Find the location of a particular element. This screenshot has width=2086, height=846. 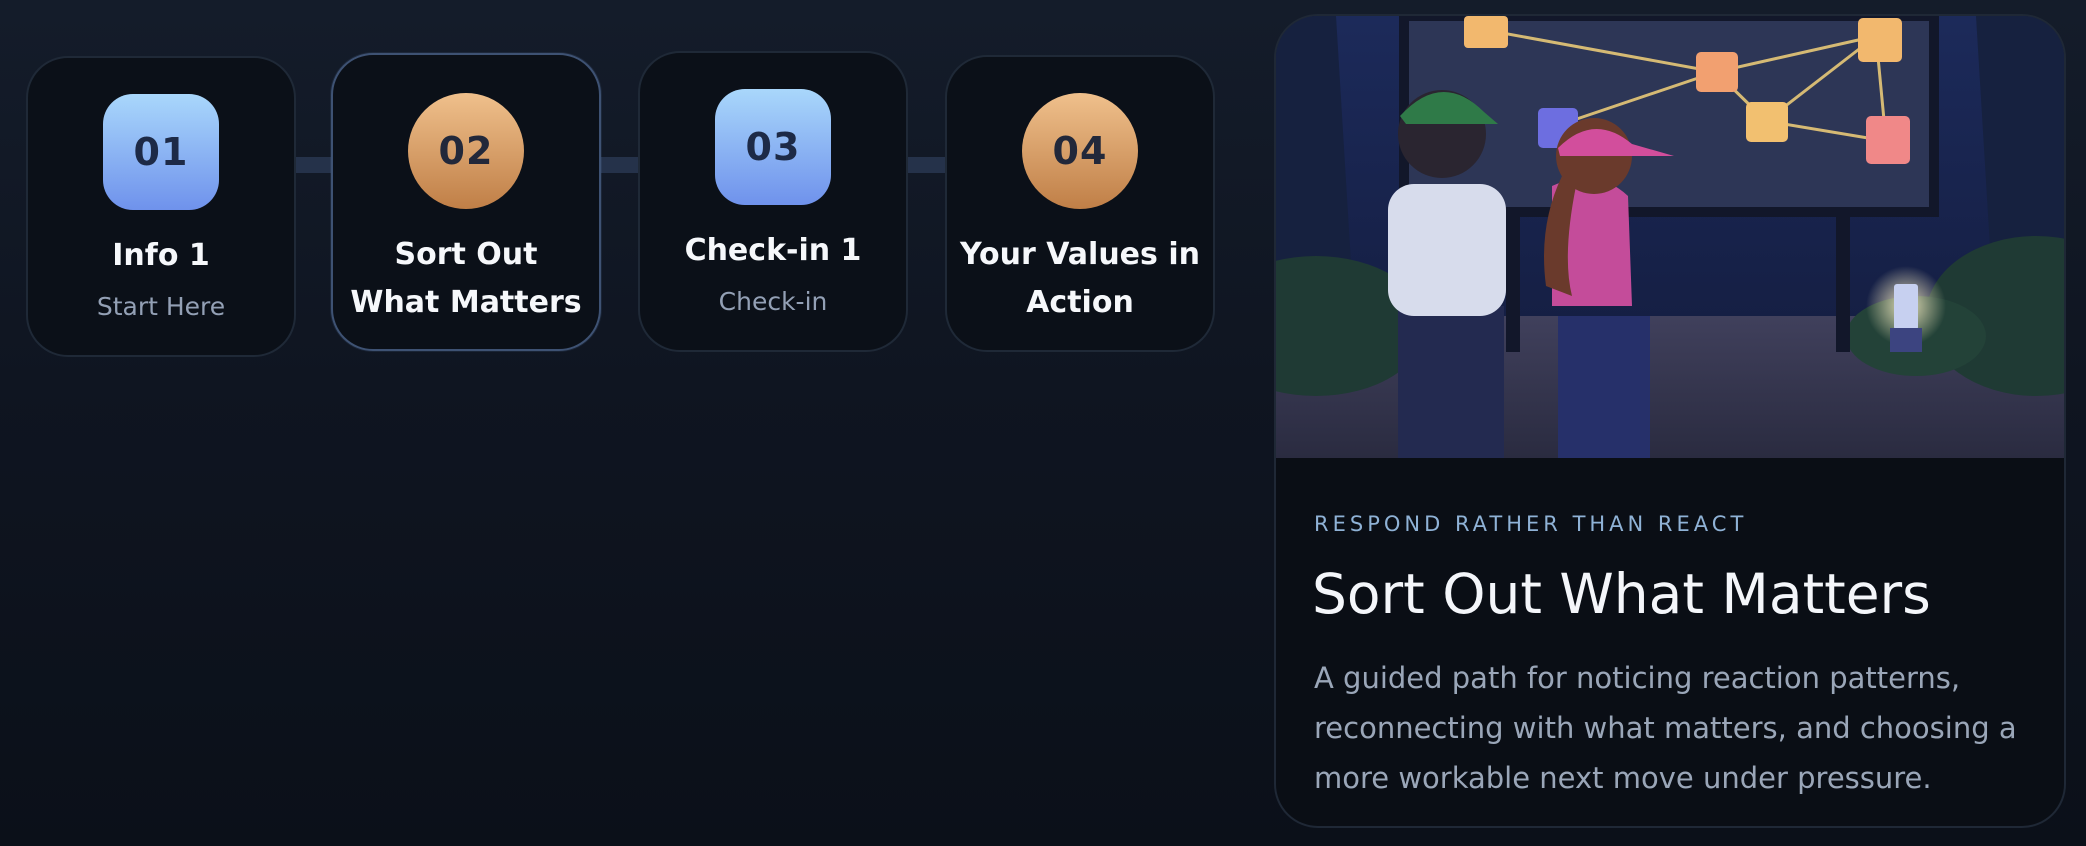

step-title: Sort Out What Matters is located at coordinates (466, 278).